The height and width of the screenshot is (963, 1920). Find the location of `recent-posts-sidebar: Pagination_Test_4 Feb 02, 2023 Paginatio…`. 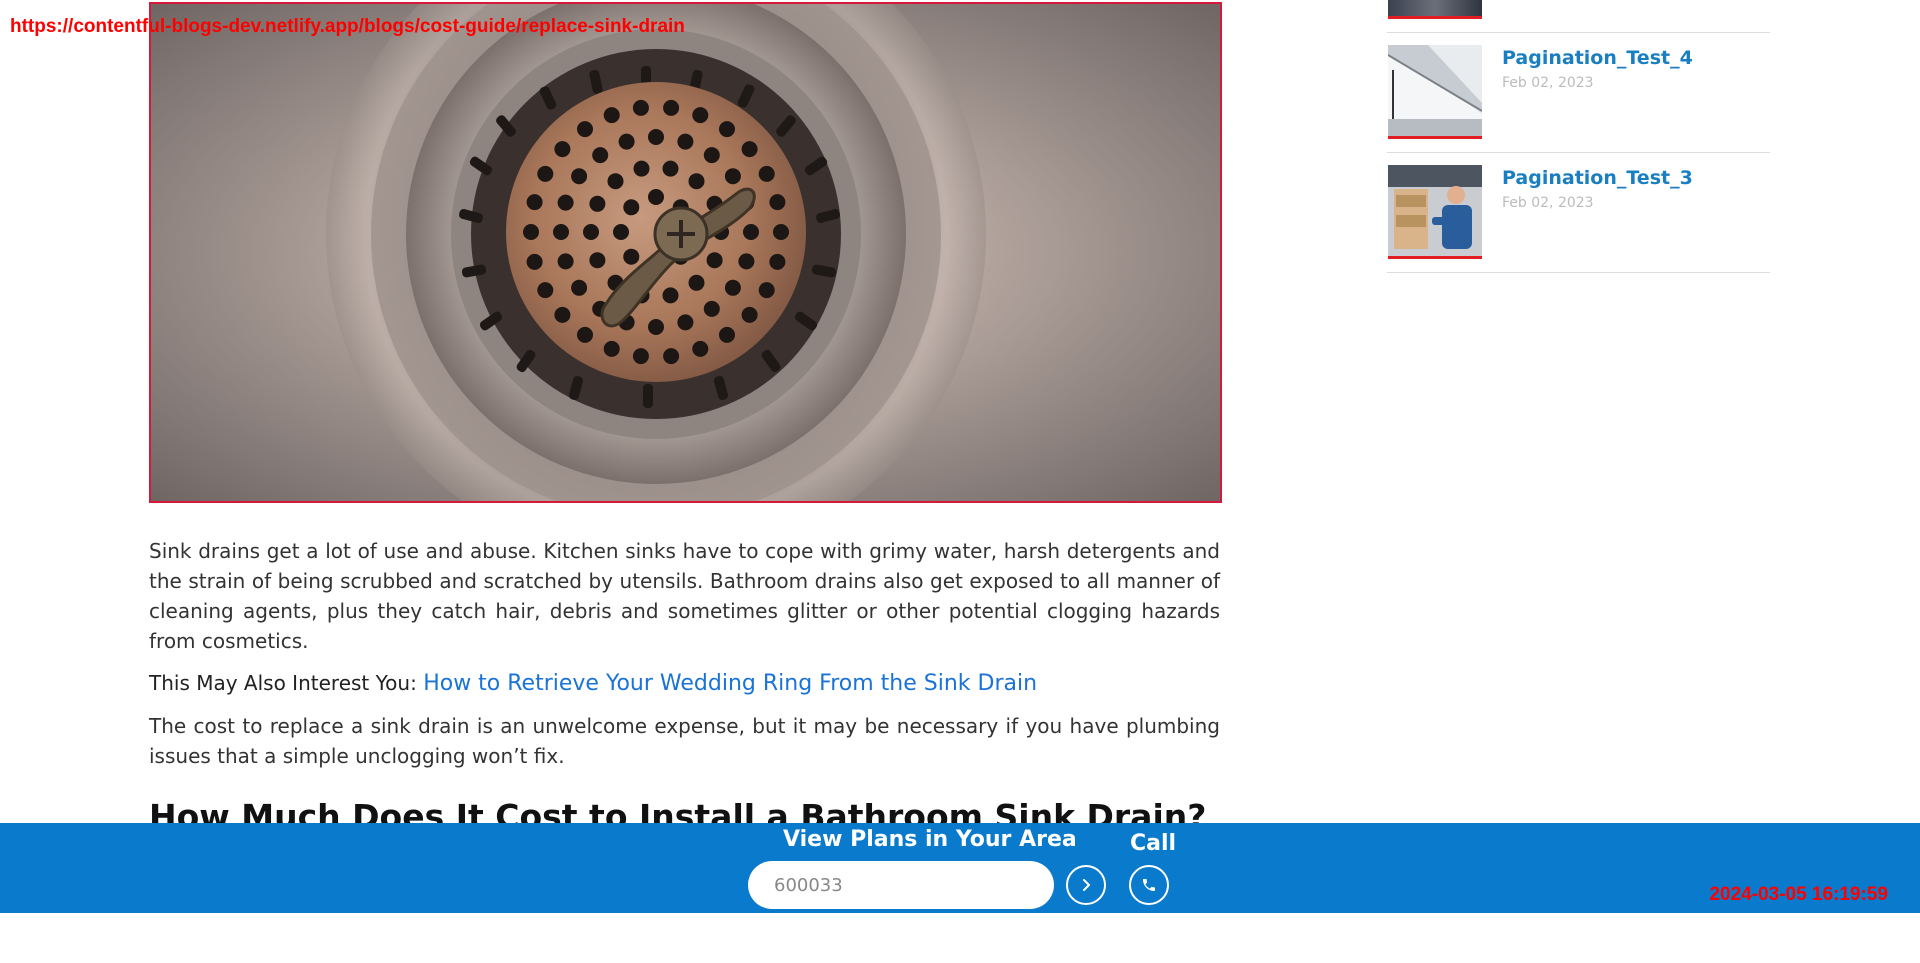

recent-posts-sidebar: Pagination_Test_4 Feb 02, 2023 Paginatio… is located at coordinates (1578, 136).